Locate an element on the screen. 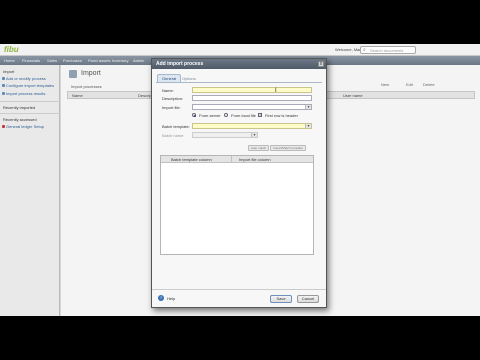 Image resolution: width=480 pixels, height=360 pixels. import-match-template-button: Import/Match template is located at coordinates (288, 148).